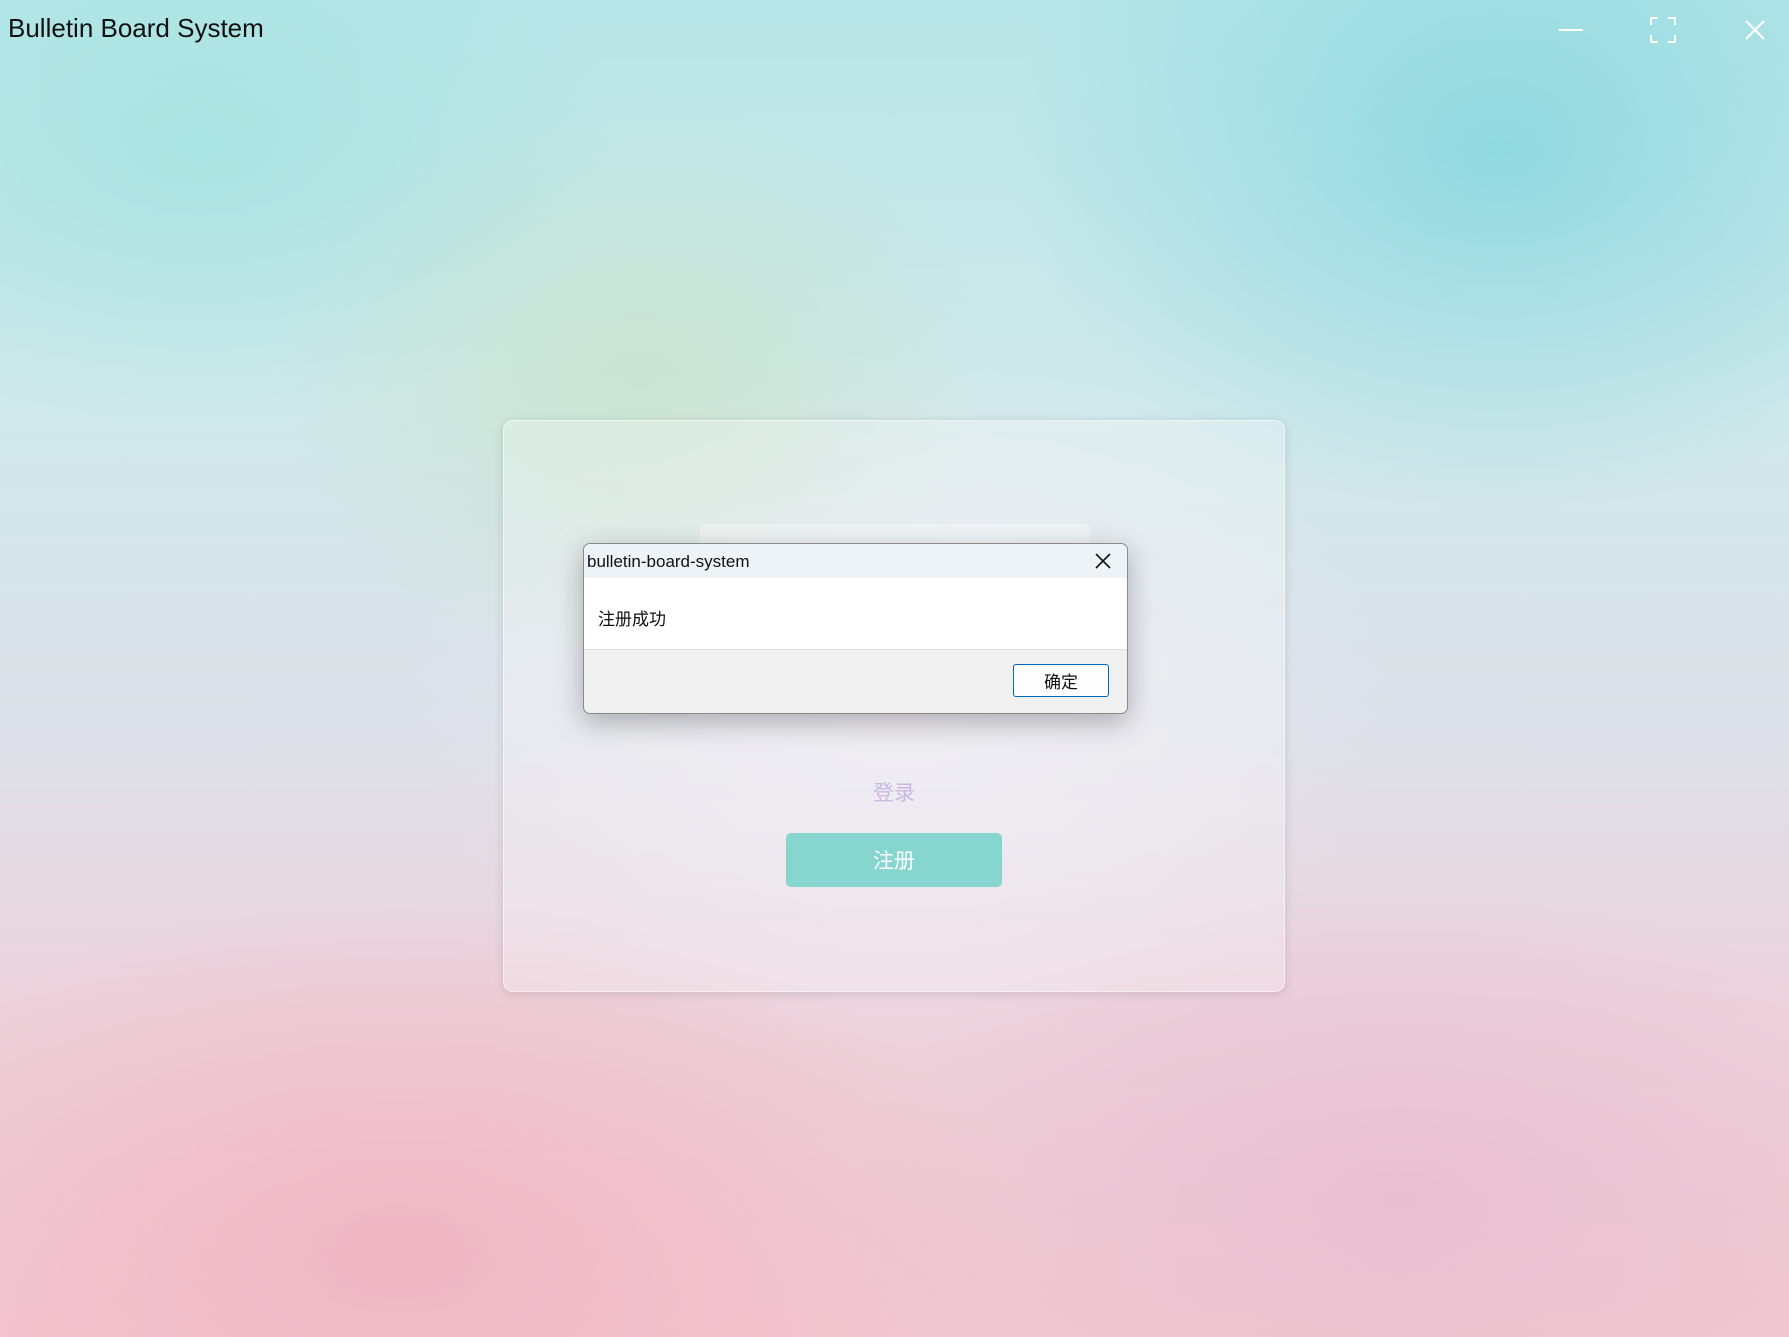  Describe the element at coordinates (894, 792) in the screenshot. I see `login-link: 登录` at that location.